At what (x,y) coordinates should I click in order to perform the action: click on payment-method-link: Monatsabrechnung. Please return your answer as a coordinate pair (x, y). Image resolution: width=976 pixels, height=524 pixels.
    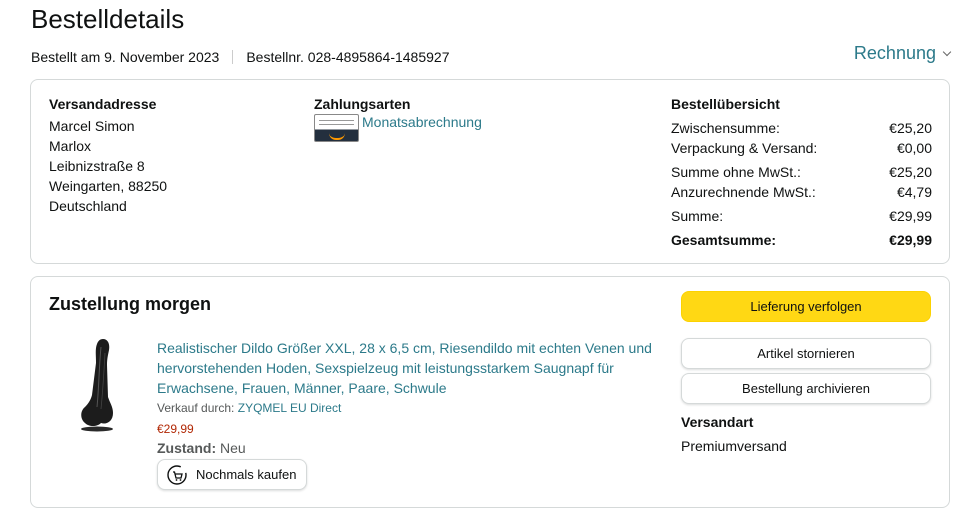
    Looking at the image, I should click on (422, 122).